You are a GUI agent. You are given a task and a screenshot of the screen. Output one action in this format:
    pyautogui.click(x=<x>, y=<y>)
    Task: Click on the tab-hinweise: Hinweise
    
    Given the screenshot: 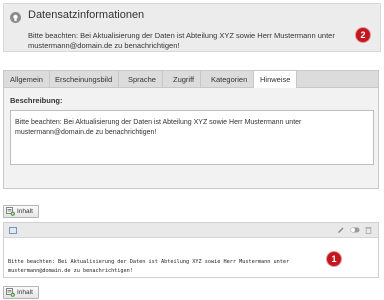 What is the action you would take?
    pyautogui.click(x=276, y=79)
    